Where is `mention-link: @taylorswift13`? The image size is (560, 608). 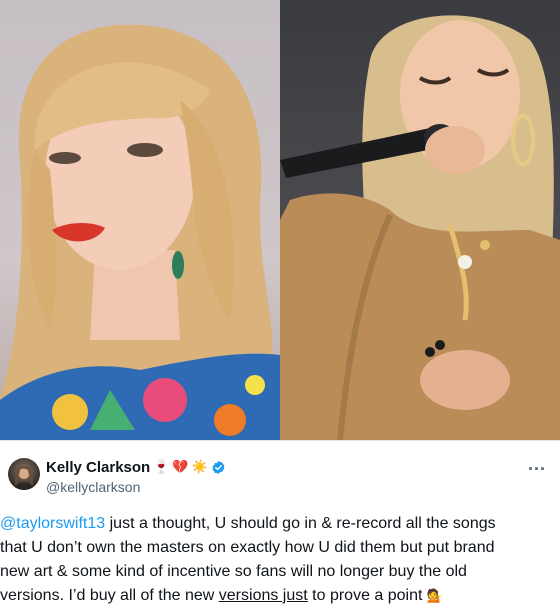 mention-link: @taylorswift13 is located at coordinates (52, 523).